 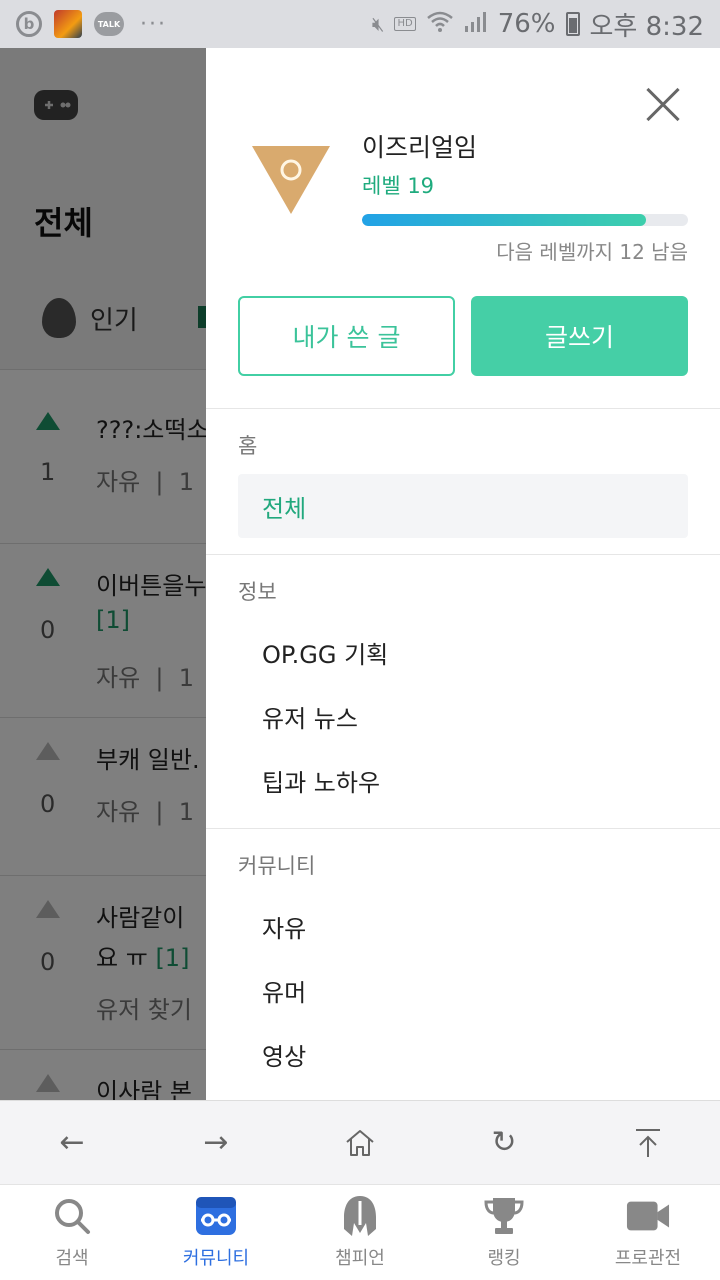 I want to click on menu-item-opgg-plan: OP.GG 기획, so click(x=463, y=652).